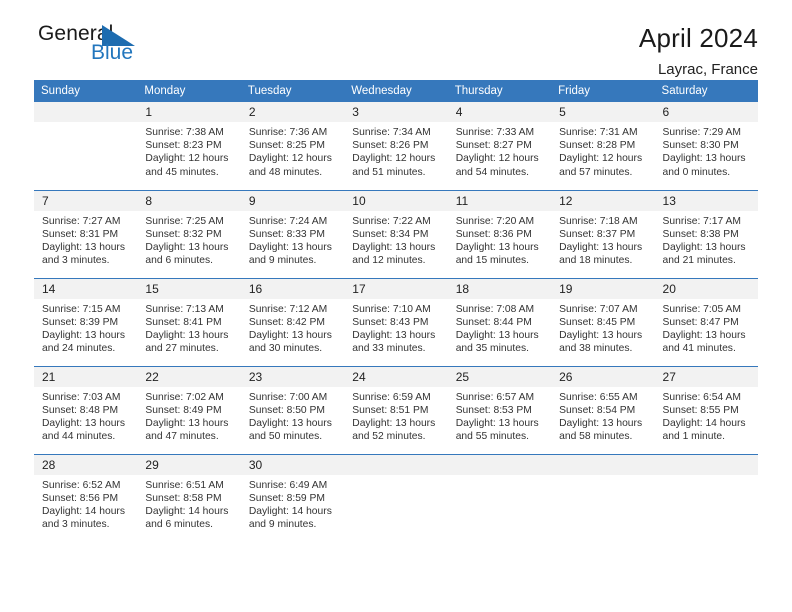  I want to click on title-block: April 2024 Layrac, France, so click(698, 51).